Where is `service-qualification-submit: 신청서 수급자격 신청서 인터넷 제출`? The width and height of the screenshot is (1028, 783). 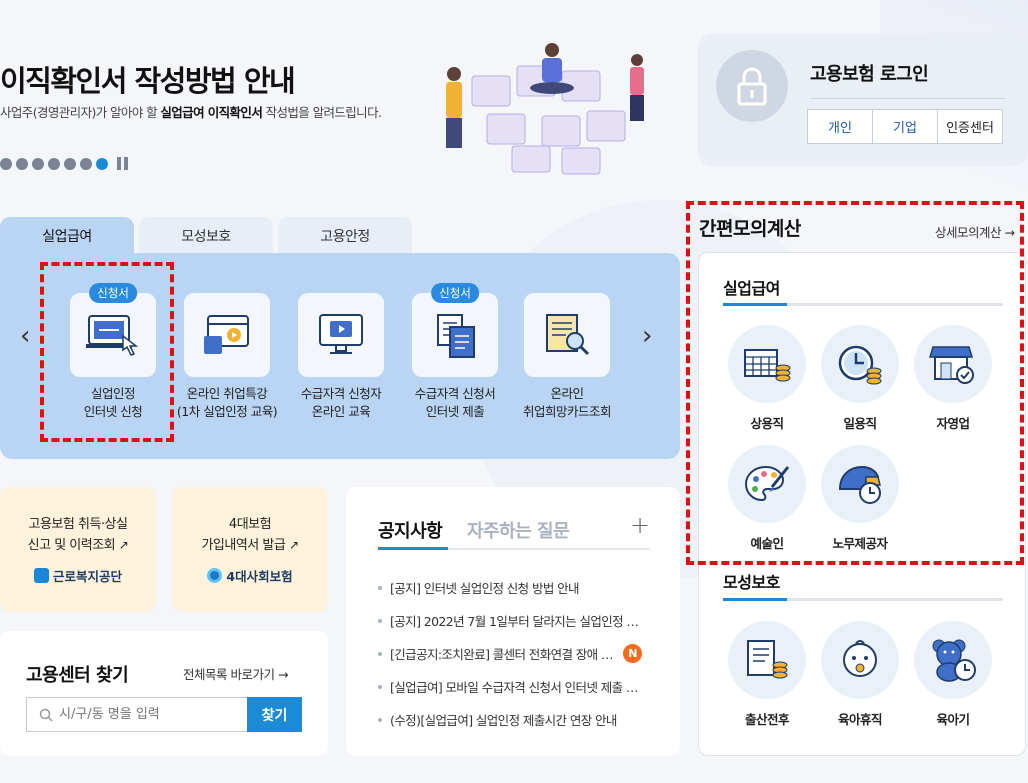 service-qualification-submit: 신청서 수급자격 신청서 인터넷 제출 is located at coordinates (455, 352).